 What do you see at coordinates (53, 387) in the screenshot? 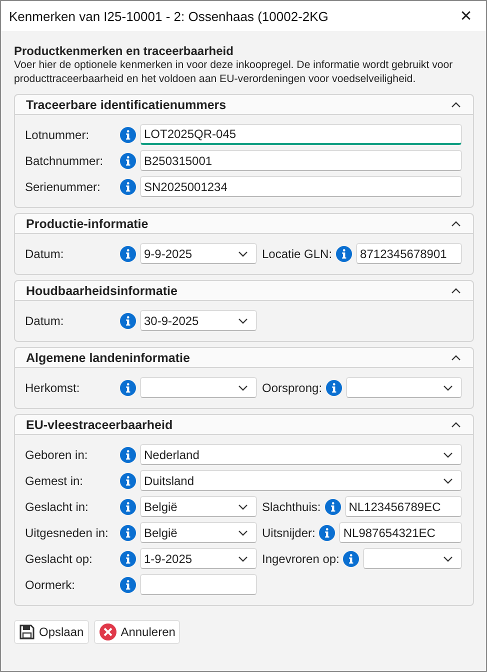
I see `field-label: Herkomst:` at bounding box center [53, 387].